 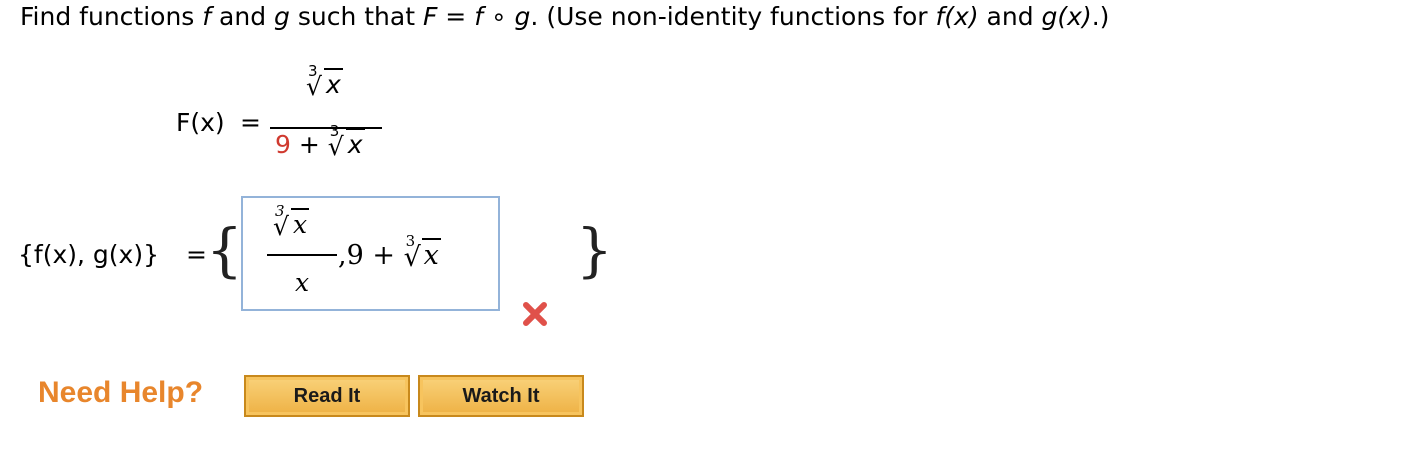 I want to click on answer-denominator: x, so click(x=302, y=282).